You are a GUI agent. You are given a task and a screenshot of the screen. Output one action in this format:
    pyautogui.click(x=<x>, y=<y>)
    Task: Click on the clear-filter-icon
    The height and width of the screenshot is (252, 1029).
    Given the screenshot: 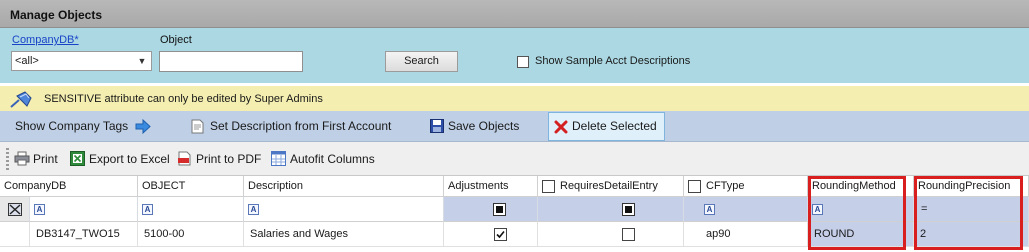 What is the action you would take?
    pyautogui.click(x=15, y=209)
    